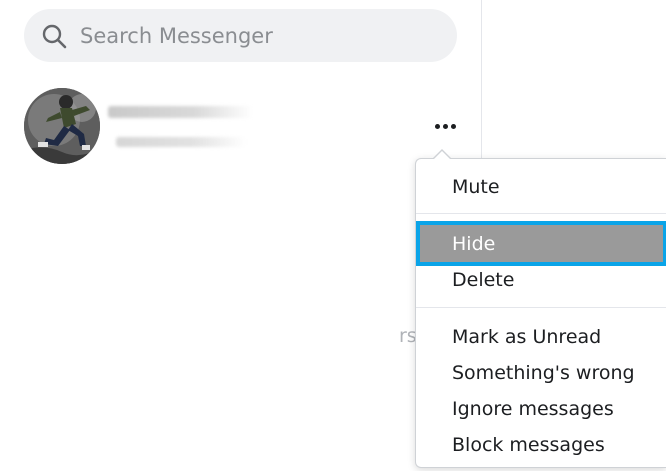 This screenshot has height=471, width=666. What do you see at coordinates (541, 409) in the screenshot?
I see `menu-item-ignore-messages: Ignore messages` at bounding box center [541, 409].